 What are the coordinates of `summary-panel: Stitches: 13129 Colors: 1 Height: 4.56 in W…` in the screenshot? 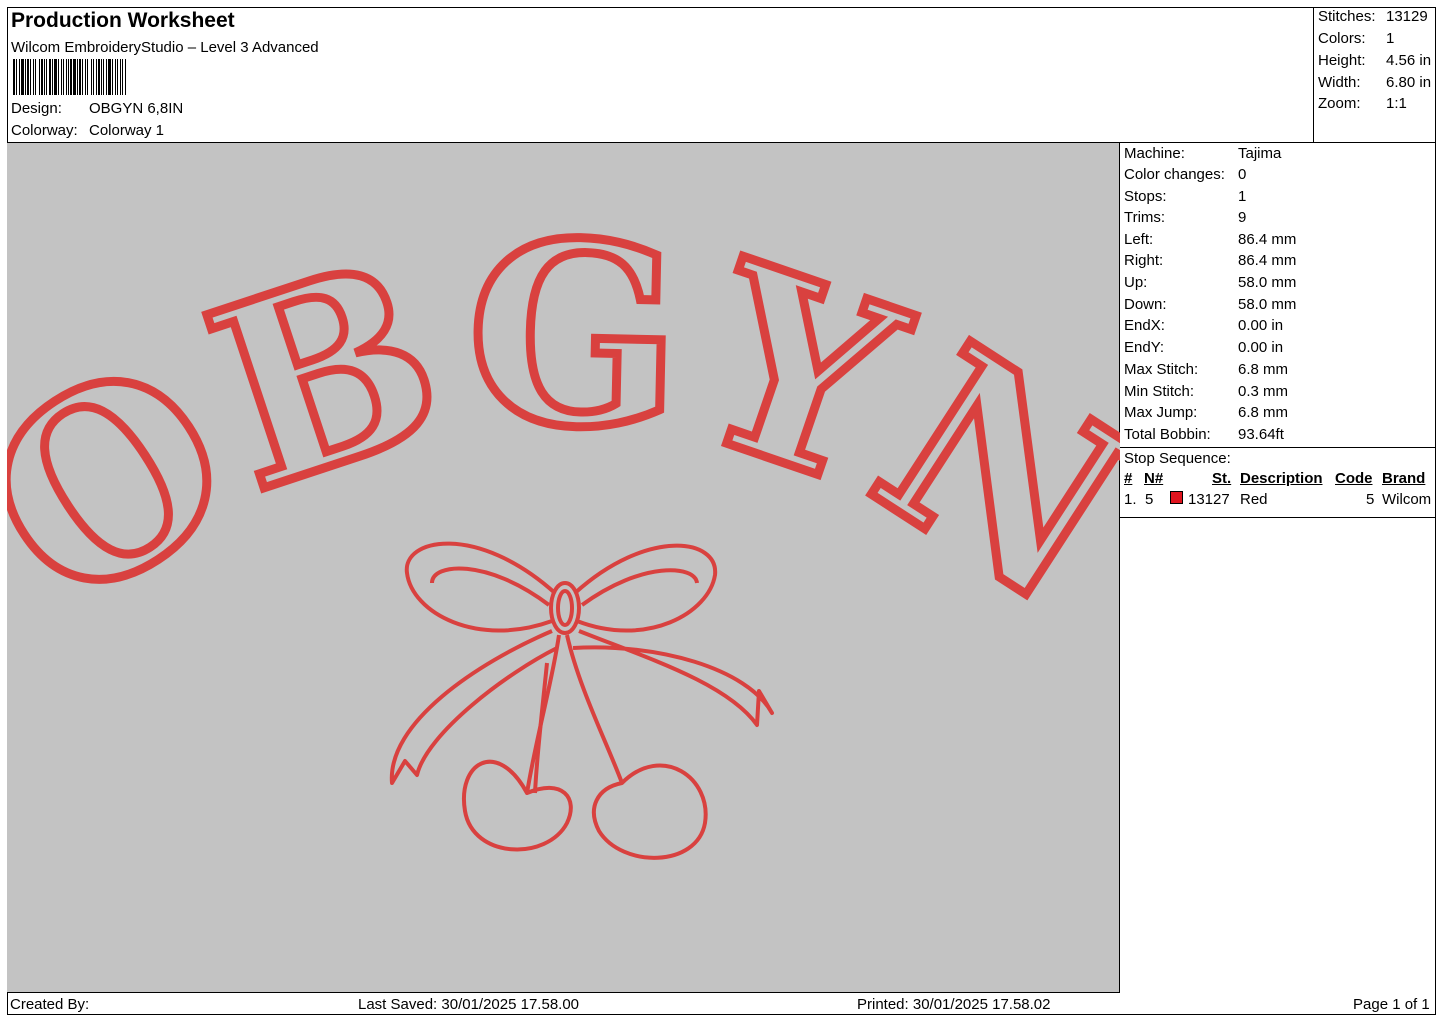 It's located at (1375, 75).